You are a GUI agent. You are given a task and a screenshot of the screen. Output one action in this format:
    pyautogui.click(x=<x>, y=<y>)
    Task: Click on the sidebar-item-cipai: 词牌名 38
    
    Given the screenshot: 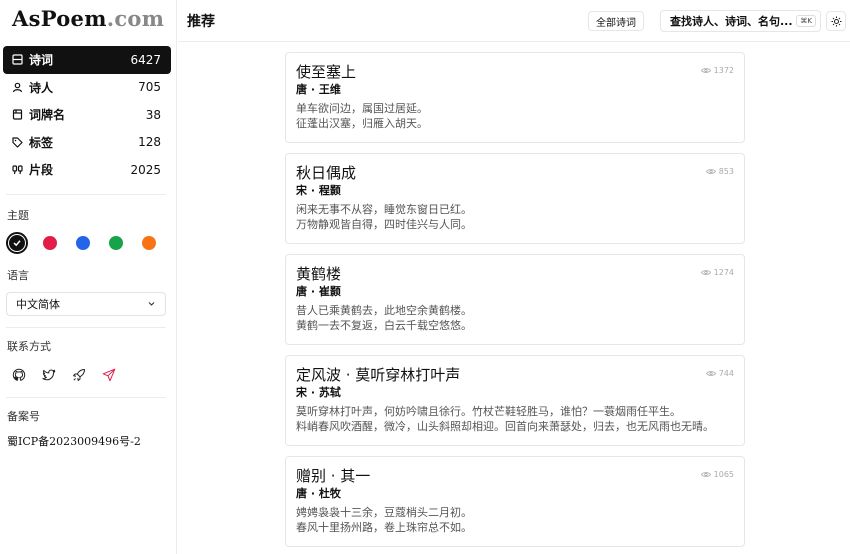 What is the action you would take?
    pyautogui.click(x=87, y=115)
    